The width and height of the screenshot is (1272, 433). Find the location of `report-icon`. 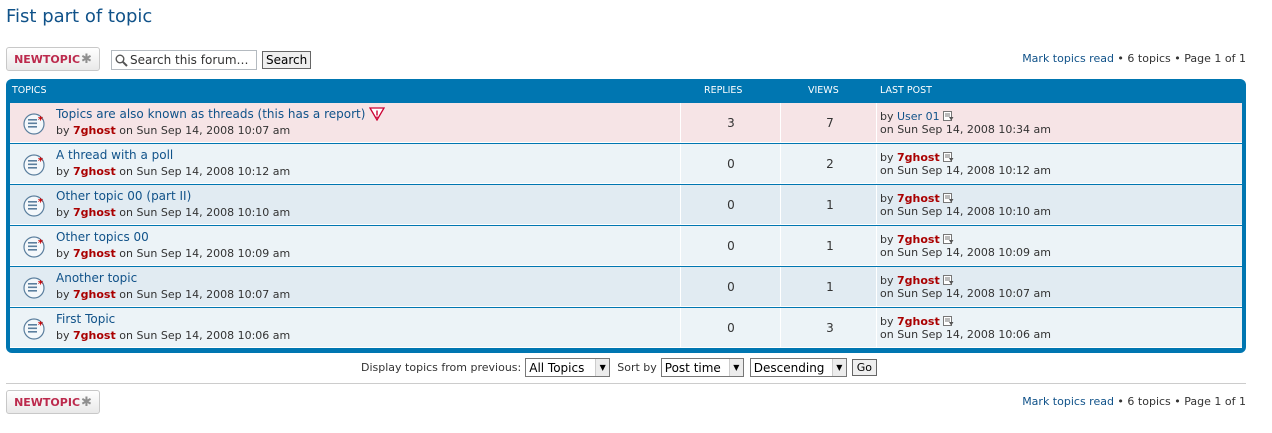

report-icon is located at coordinates (377, 114).